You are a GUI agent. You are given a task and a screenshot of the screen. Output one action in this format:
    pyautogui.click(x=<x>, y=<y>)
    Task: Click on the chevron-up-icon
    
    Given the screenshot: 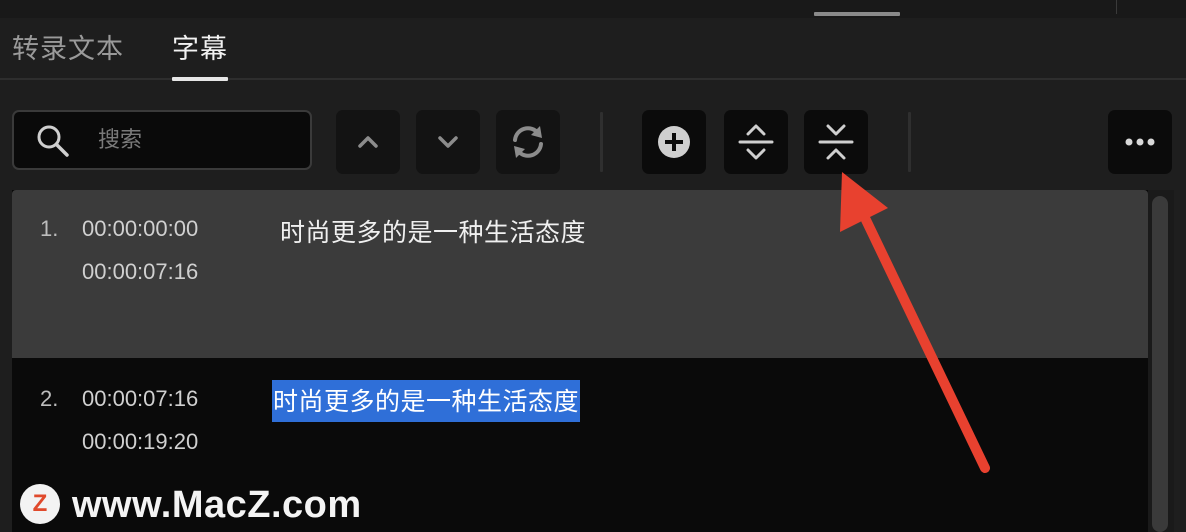 What is the action you would take?
    pyautogui.click(x=368, y=142)
    